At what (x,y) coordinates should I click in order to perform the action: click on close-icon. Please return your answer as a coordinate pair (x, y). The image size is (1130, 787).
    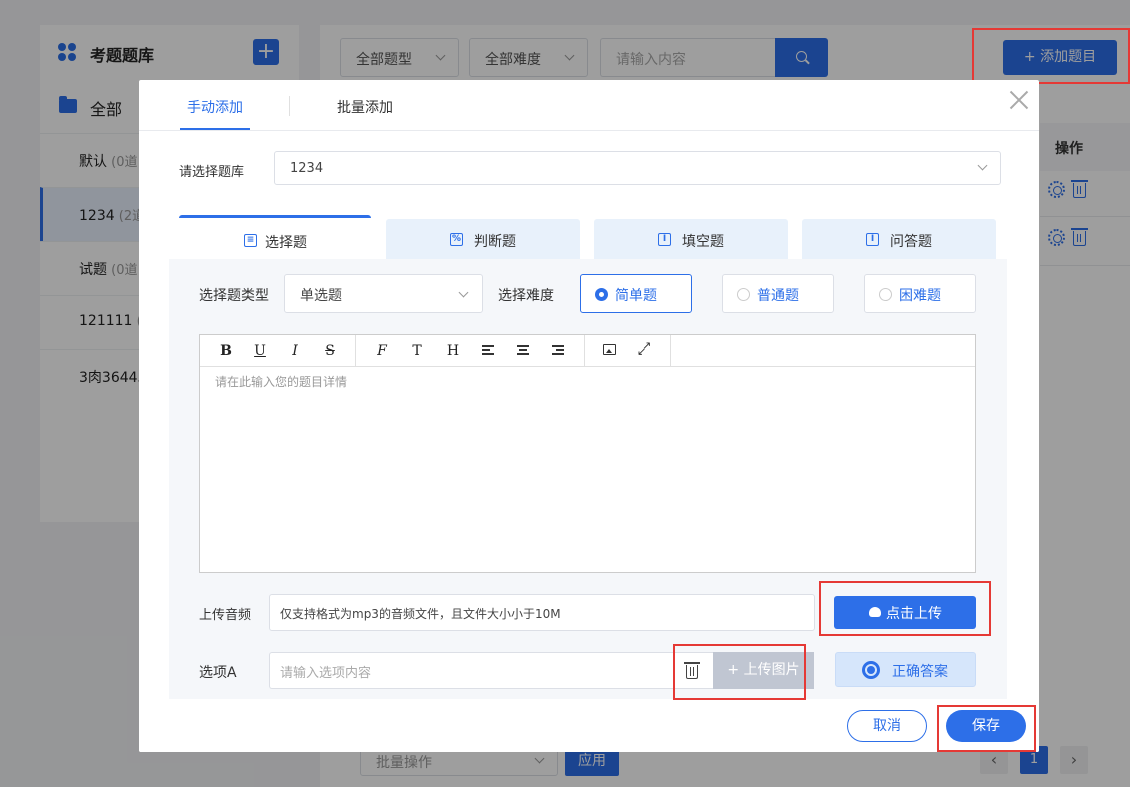
    Looking at the image, I should click on (1019, 100).